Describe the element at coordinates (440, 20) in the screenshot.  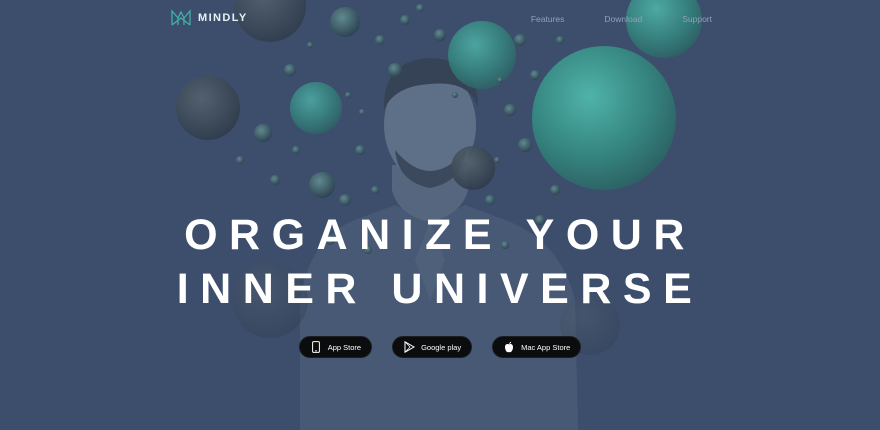
I see `top-navbar: MINDLY Features Download Support` at that location.